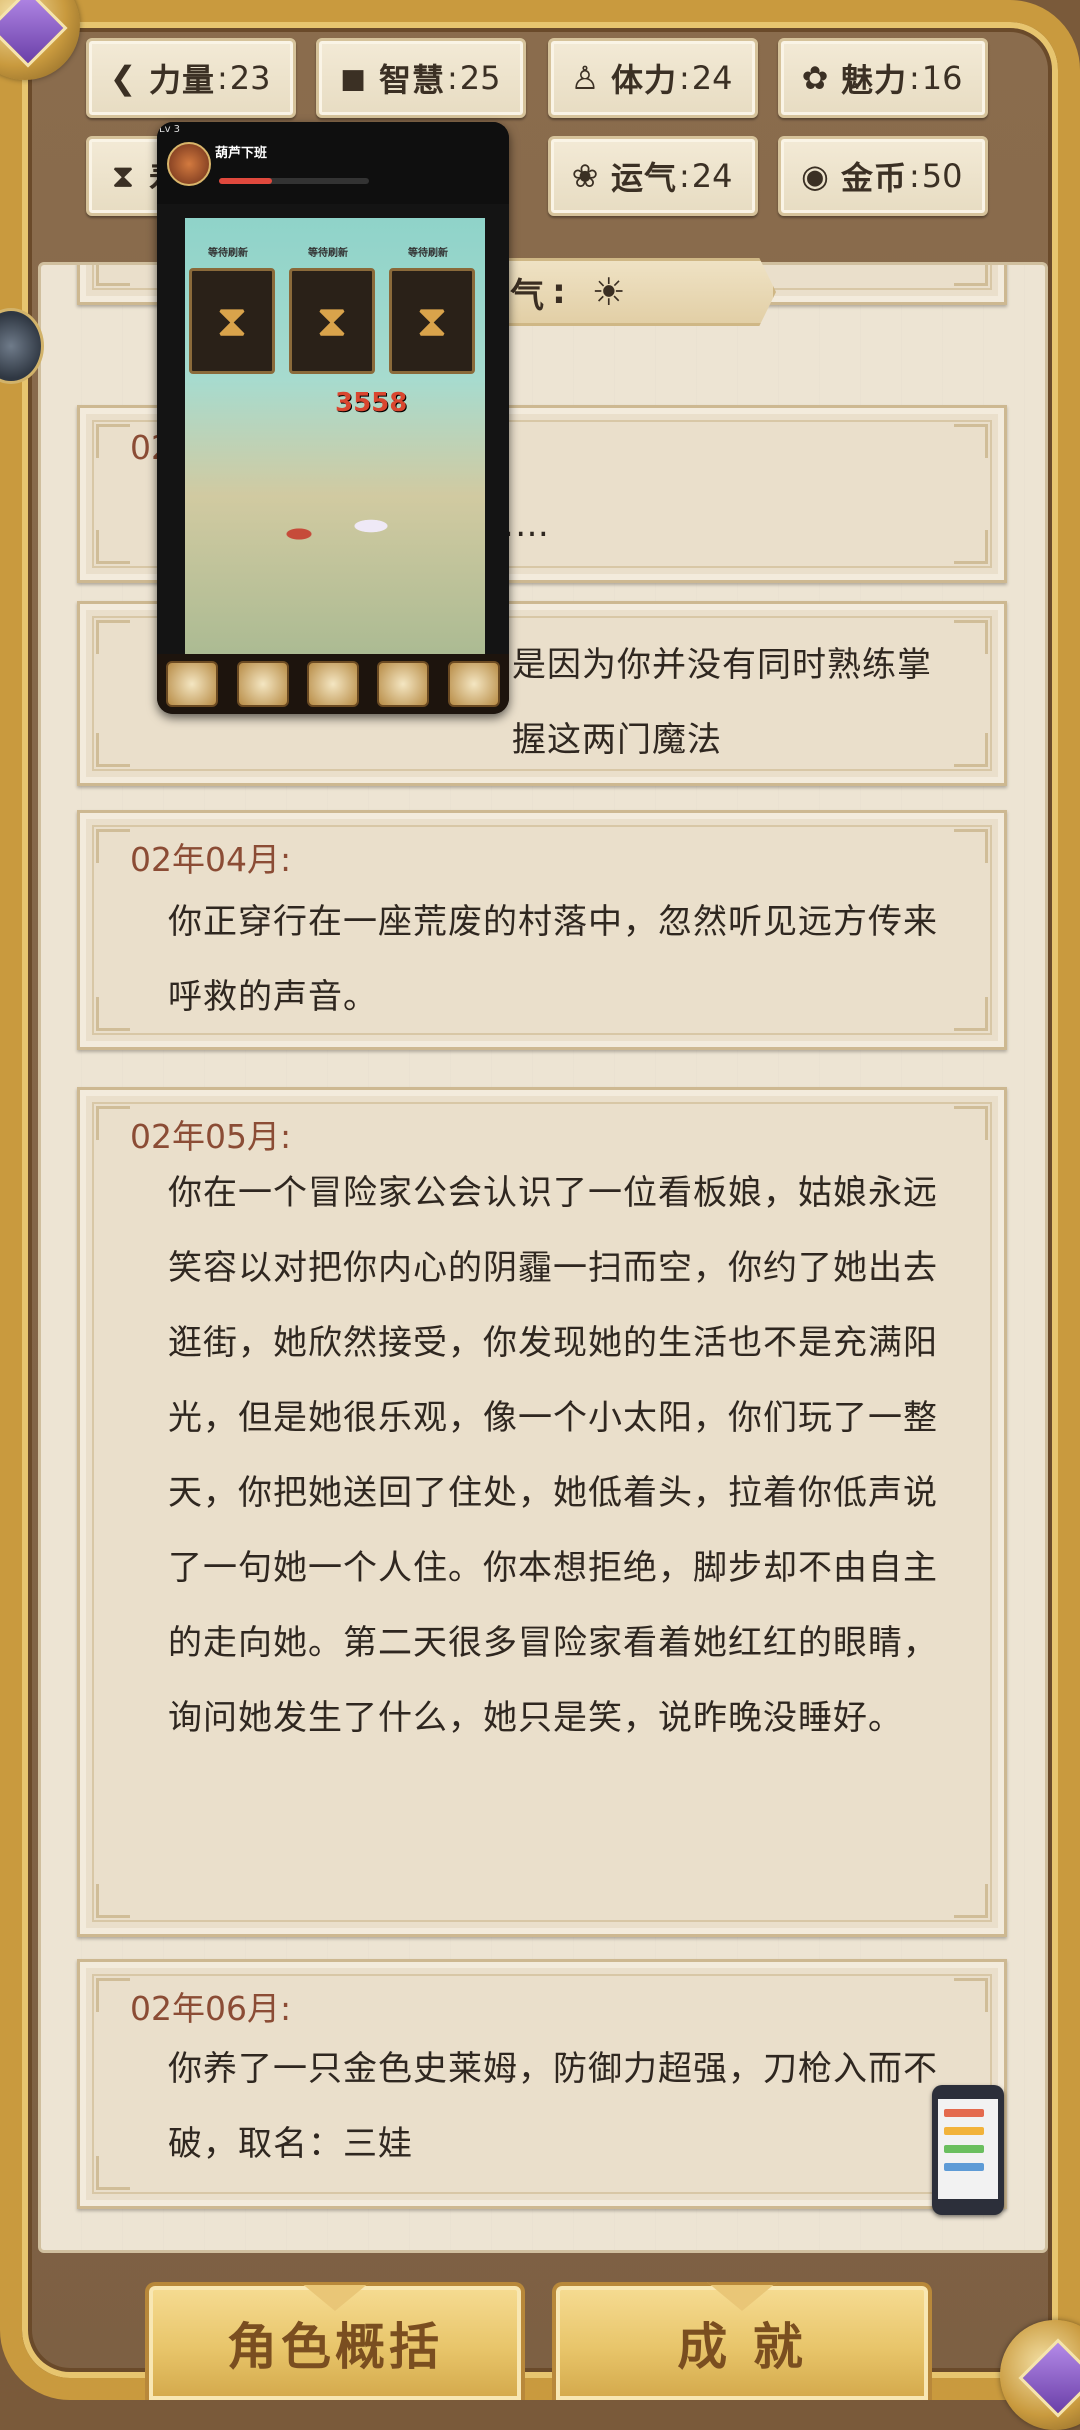 This screenshot has height=2430, width=1080. What do you see at coordinates (211, 859) in the screenshot?
I see `log-date: 02年04月:` at bounding box center [211, 859].